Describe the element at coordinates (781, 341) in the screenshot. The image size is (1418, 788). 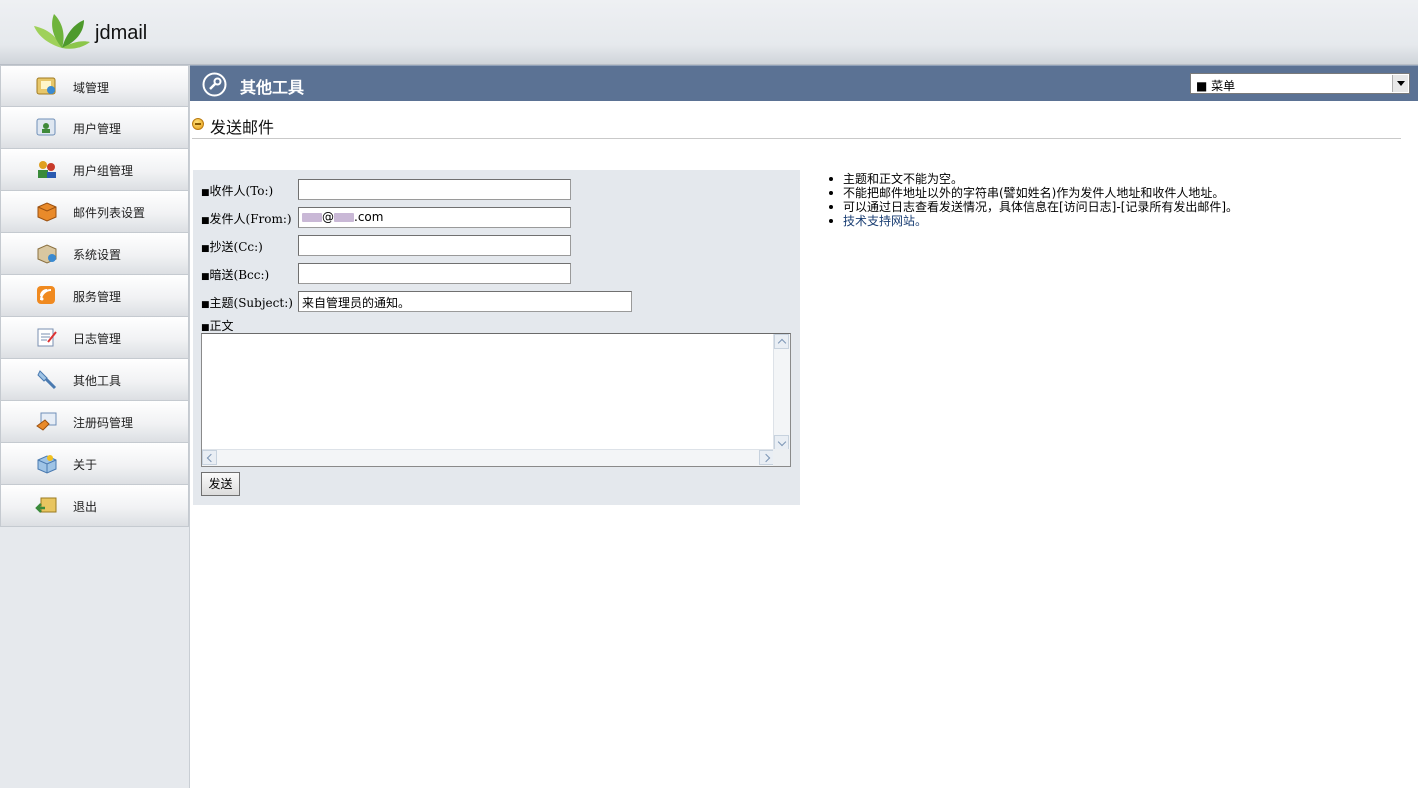
I see `scroll-up-icon` at that location.